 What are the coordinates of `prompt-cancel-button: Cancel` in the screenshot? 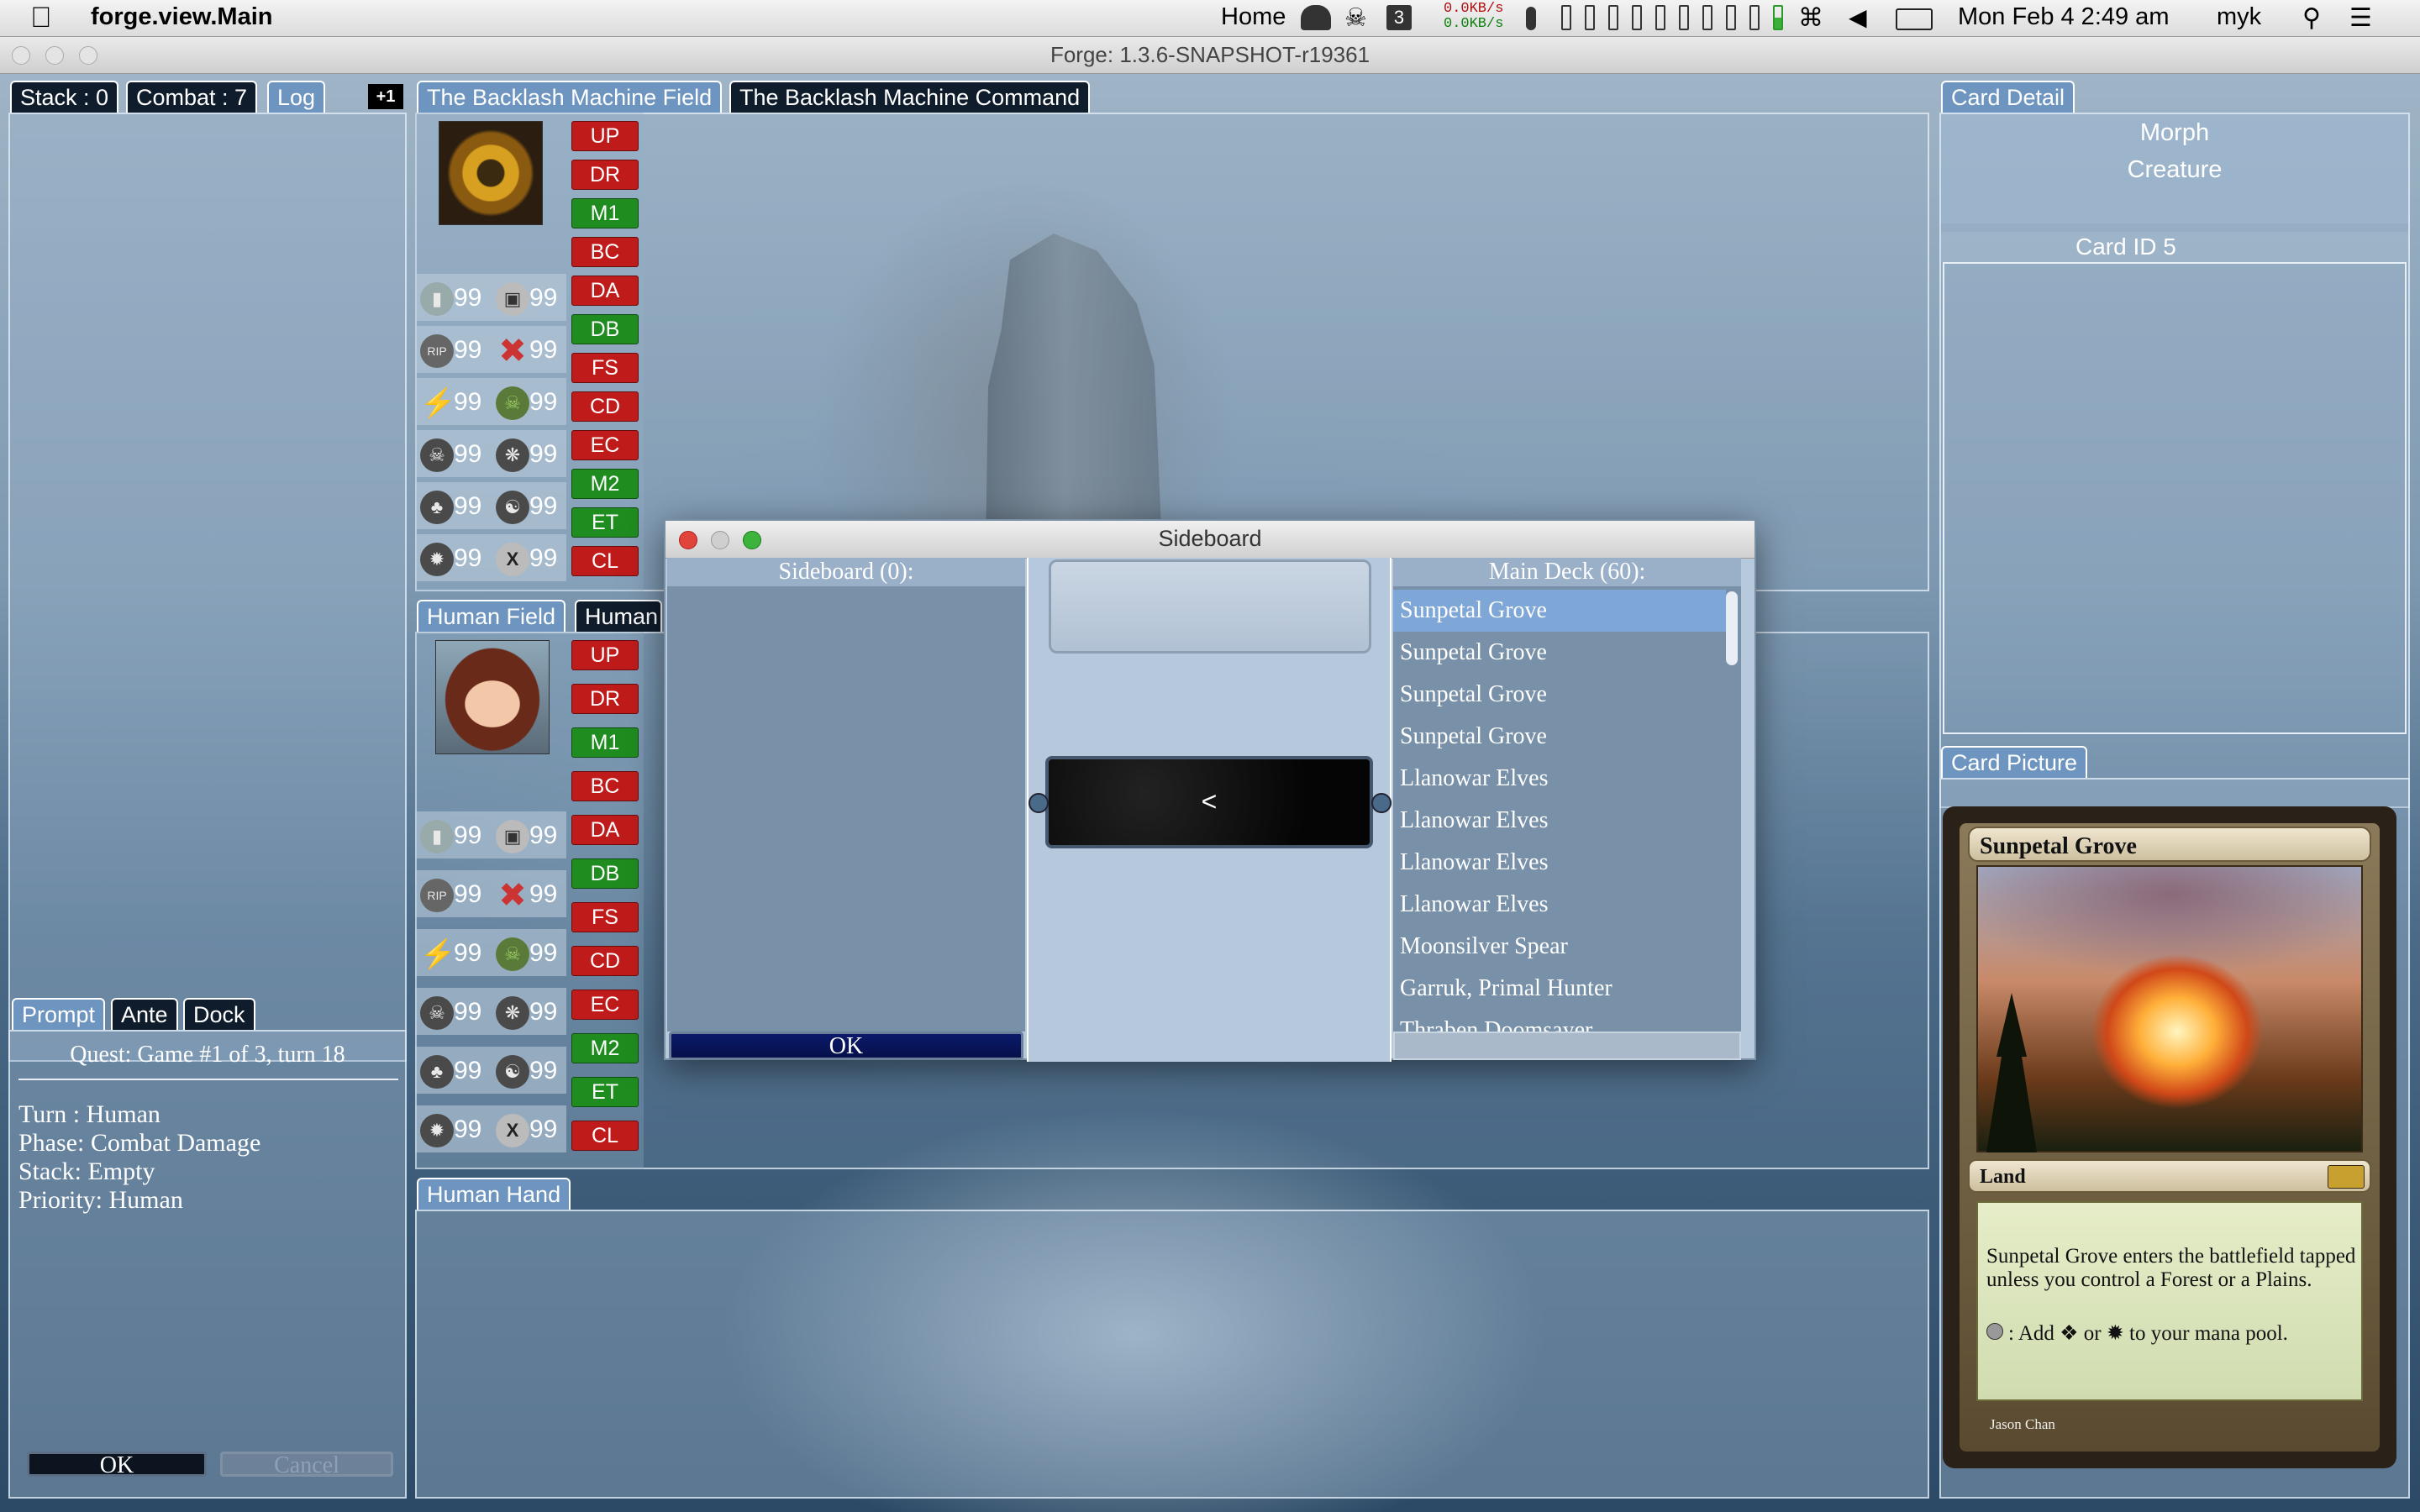 It's located at (306, 1465).